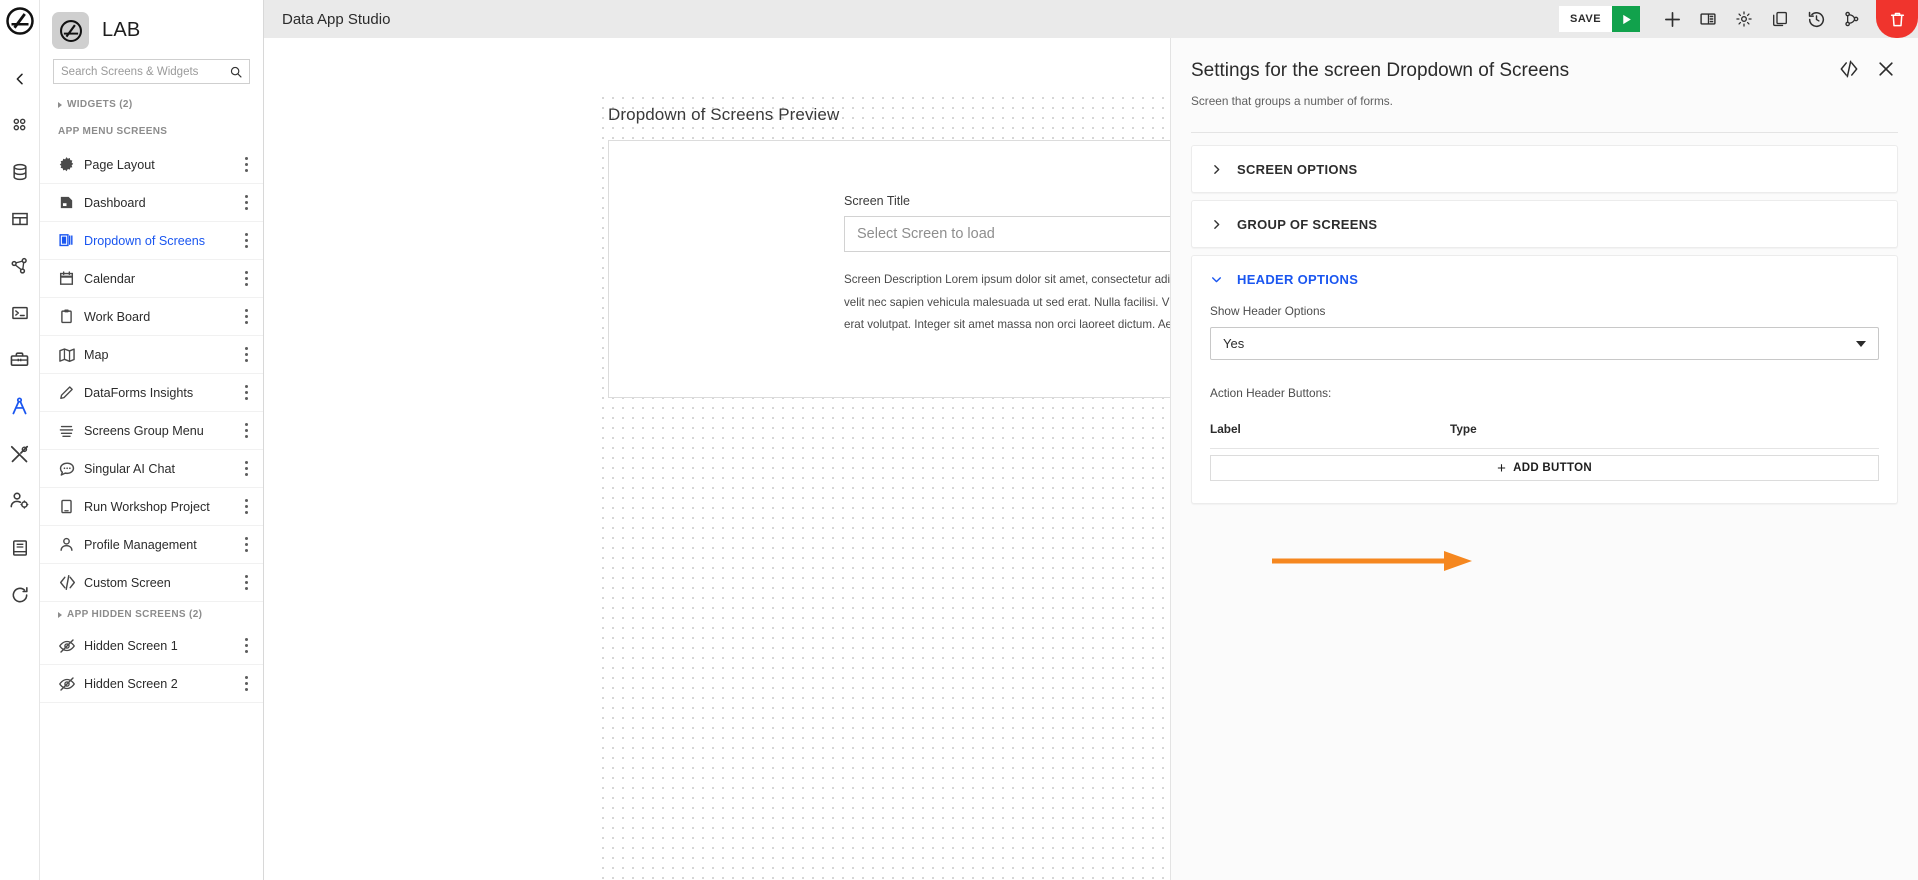 This screenshot has width=1918, height=880. I want to click on add-button-row: + ADD BUTTON, so click(1544, 468).